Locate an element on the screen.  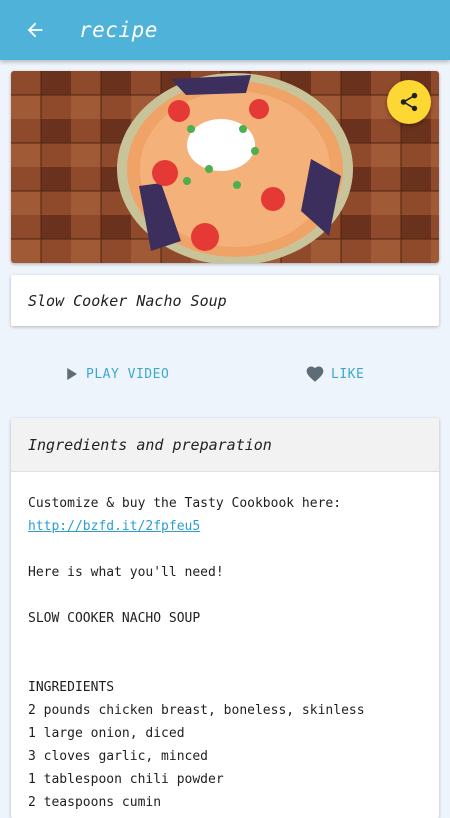
ingredients-heading: INGREDIENTS is located at coordinates (71, 687).